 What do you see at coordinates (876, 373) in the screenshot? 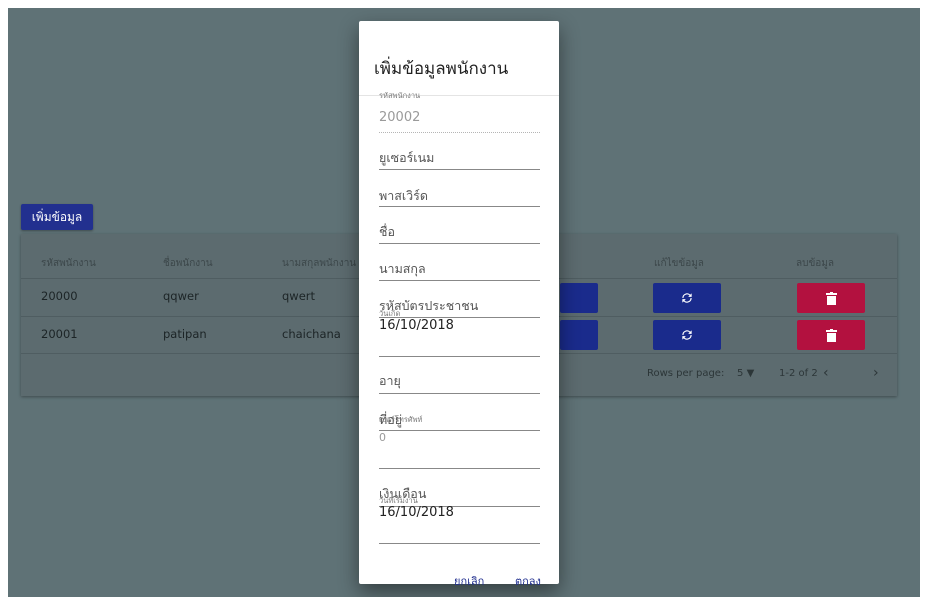
I see `chevron-right-icon: ›` at bounding box center [876, 373].